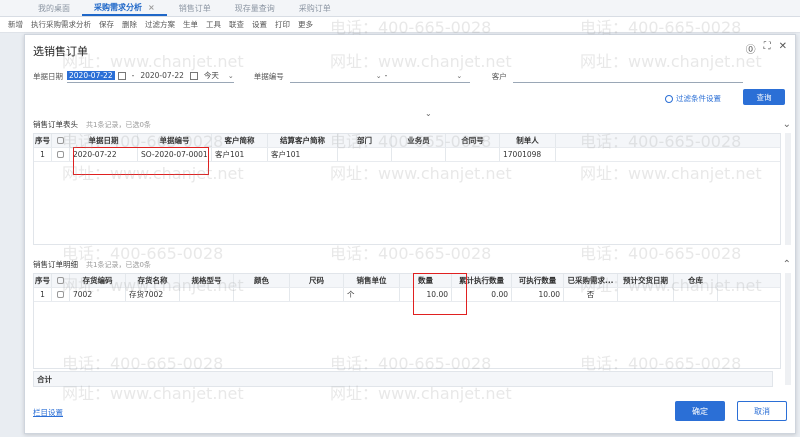 The height and width of the screenshot is (437, 800). Describe the element at coordinates (118, 264) in the screenshot. I see `detail-section-summary: 共1条记录，已选0条` at that location.